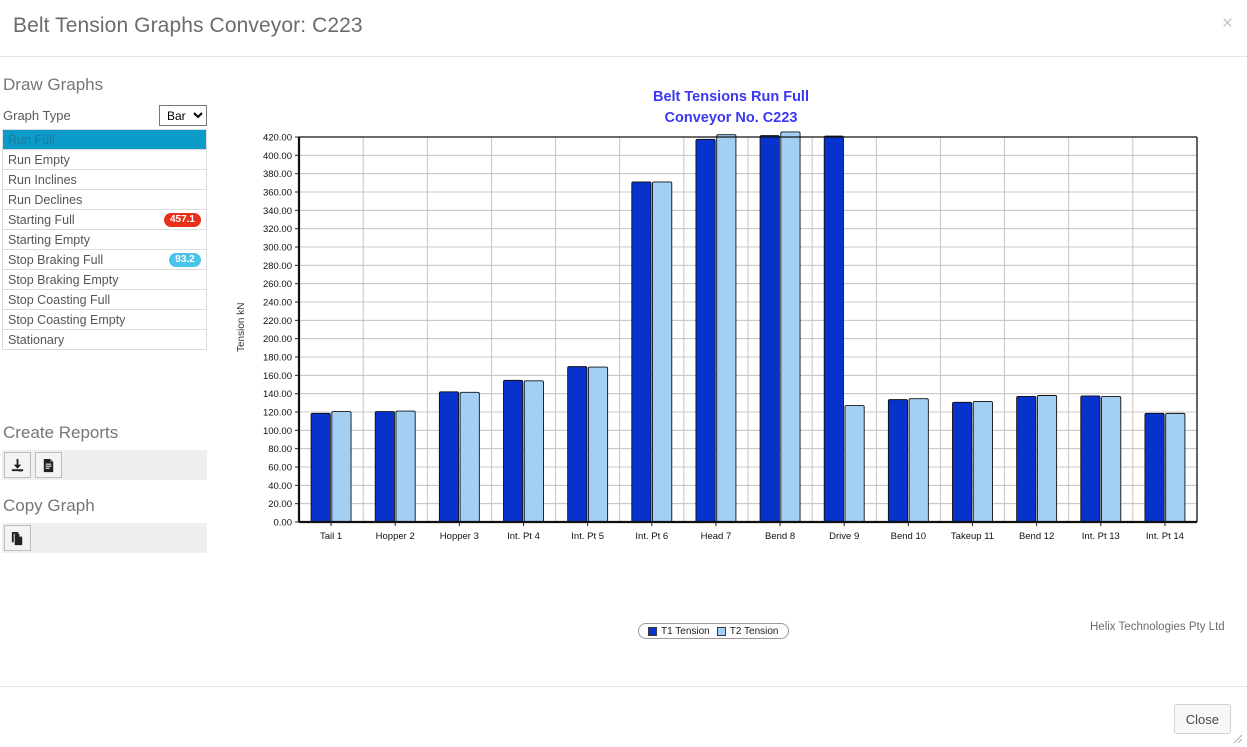  What do you see at coordinates (104, 180) in the screenshot?
I see `graph-case-item: Run Inclines` at bounding box center [104, 180].